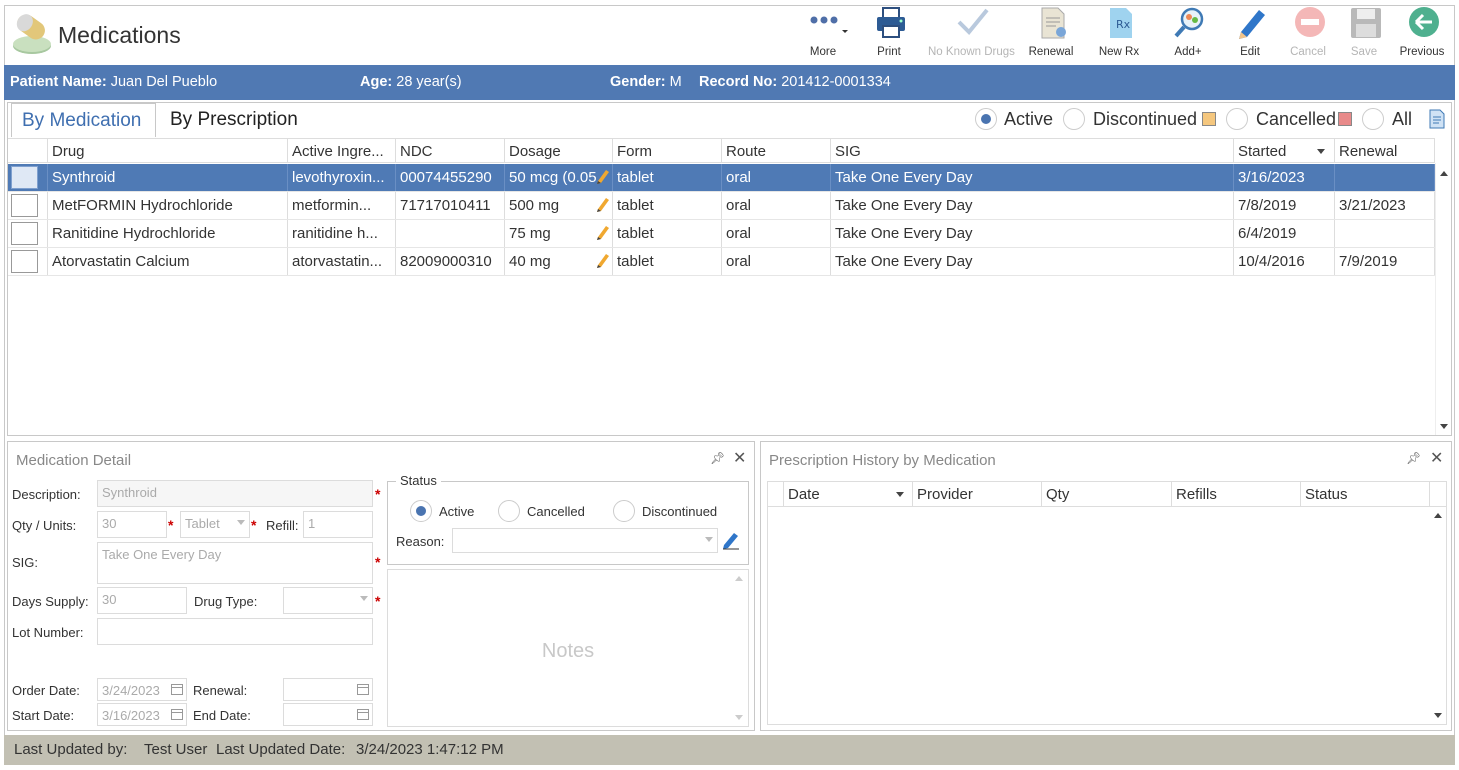 The image size is (1459, 770). What do you see at coordinates (445, 205) in the screenshot?
I see `cell-ndc-text: 71717010411` at bounding box center [445, 205].